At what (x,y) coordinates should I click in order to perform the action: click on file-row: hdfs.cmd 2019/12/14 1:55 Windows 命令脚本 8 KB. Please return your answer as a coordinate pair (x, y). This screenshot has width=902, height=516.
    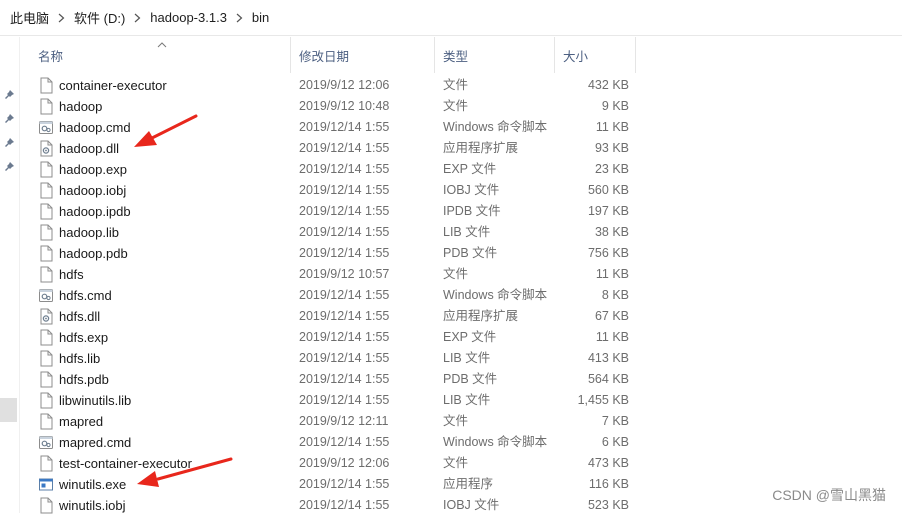
    Looking at the image, I should click on (340, 295).